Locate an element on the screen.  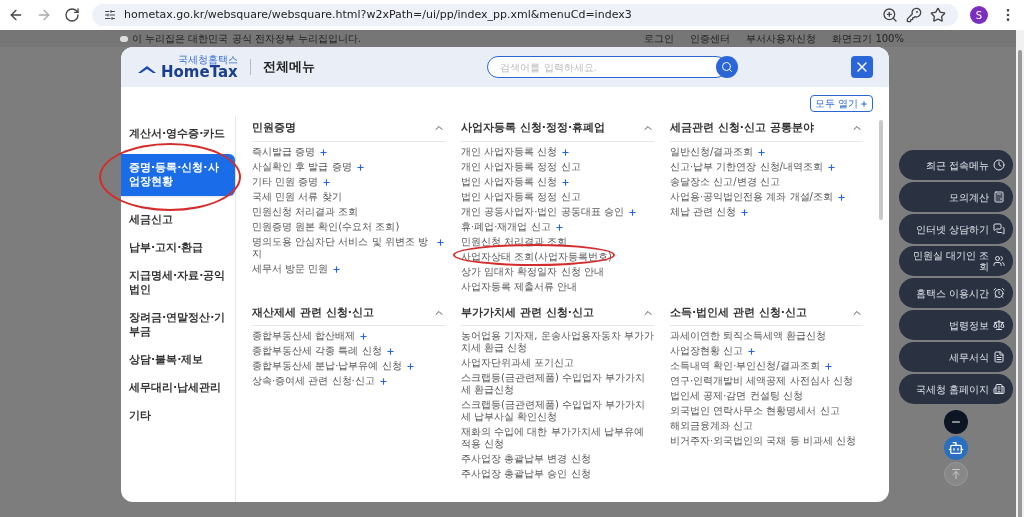
category-tab: 장려금·연말정산·기부금 is located at coordinates (178, 325).